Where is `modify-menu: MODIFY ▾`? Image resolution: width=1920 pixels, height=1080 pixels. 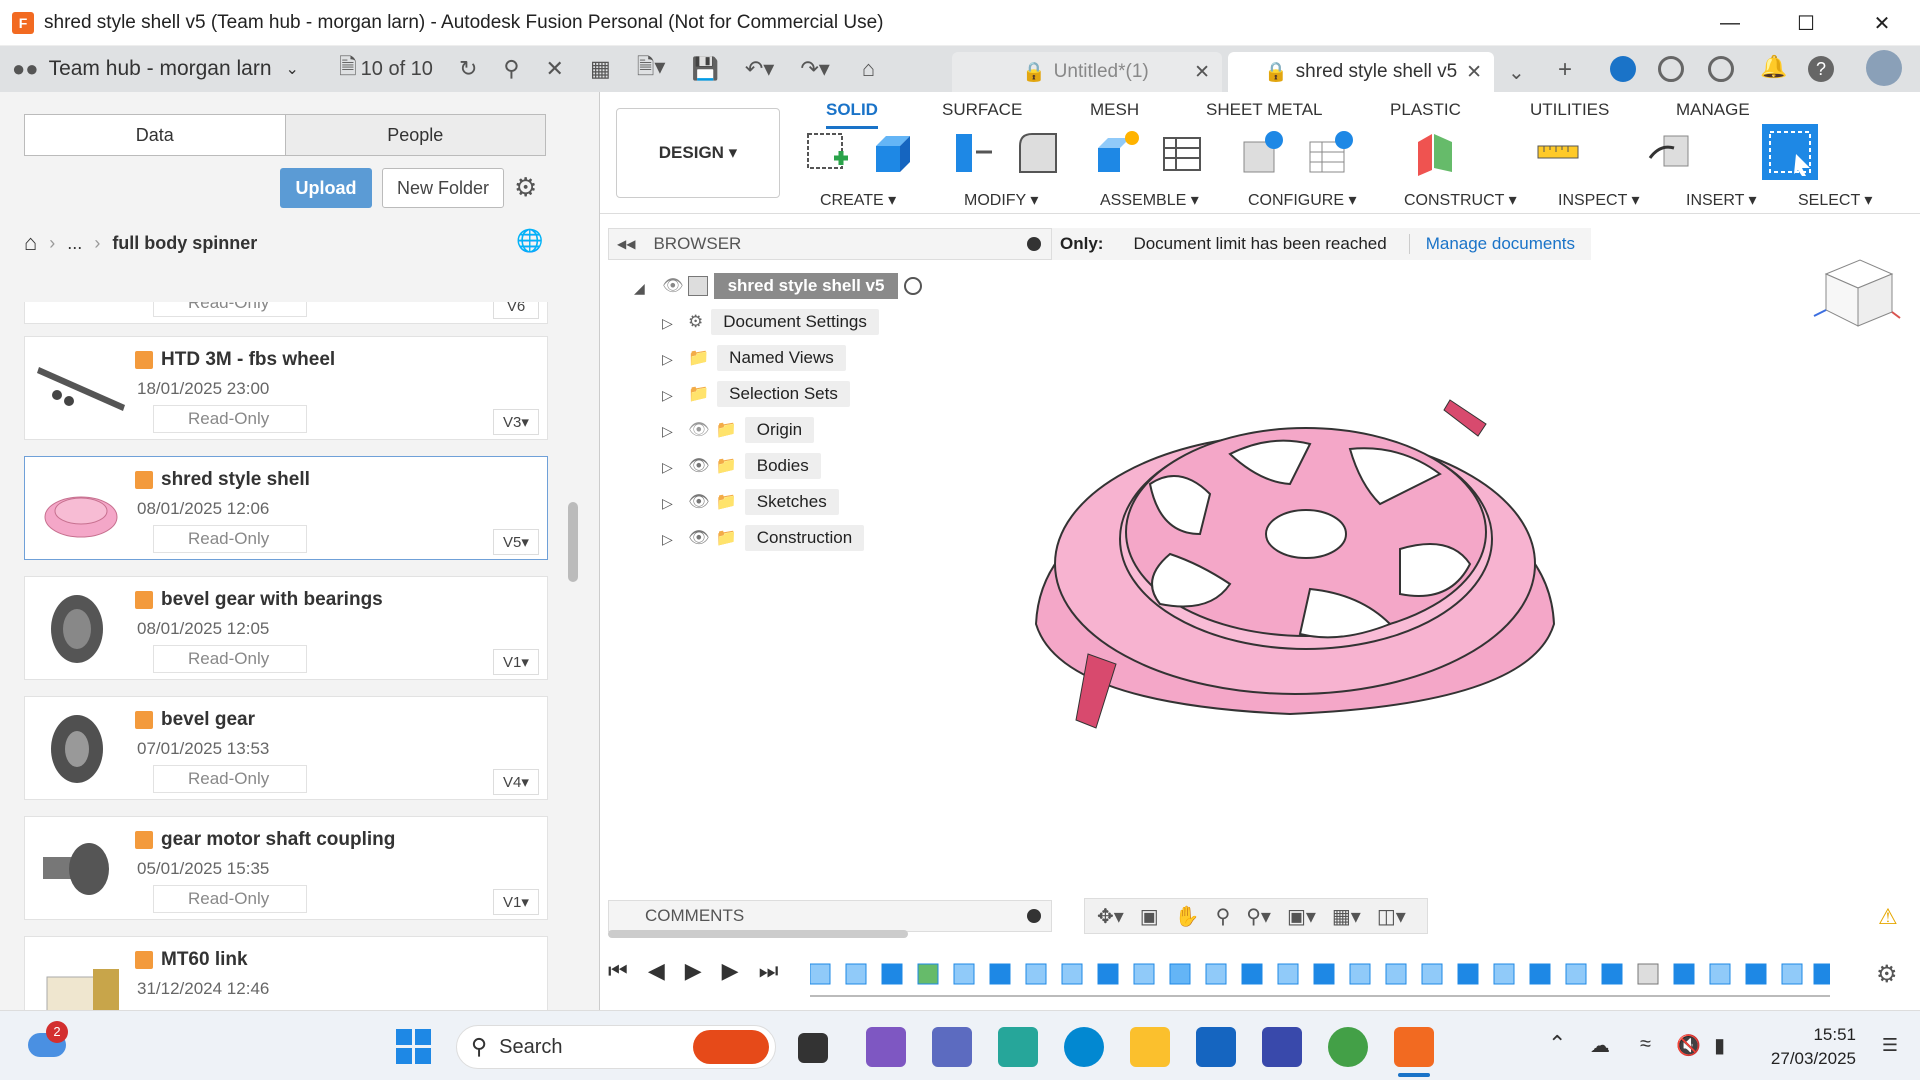 modify-menu: MODIFY ▾ is located at coordinates (1001, 200).